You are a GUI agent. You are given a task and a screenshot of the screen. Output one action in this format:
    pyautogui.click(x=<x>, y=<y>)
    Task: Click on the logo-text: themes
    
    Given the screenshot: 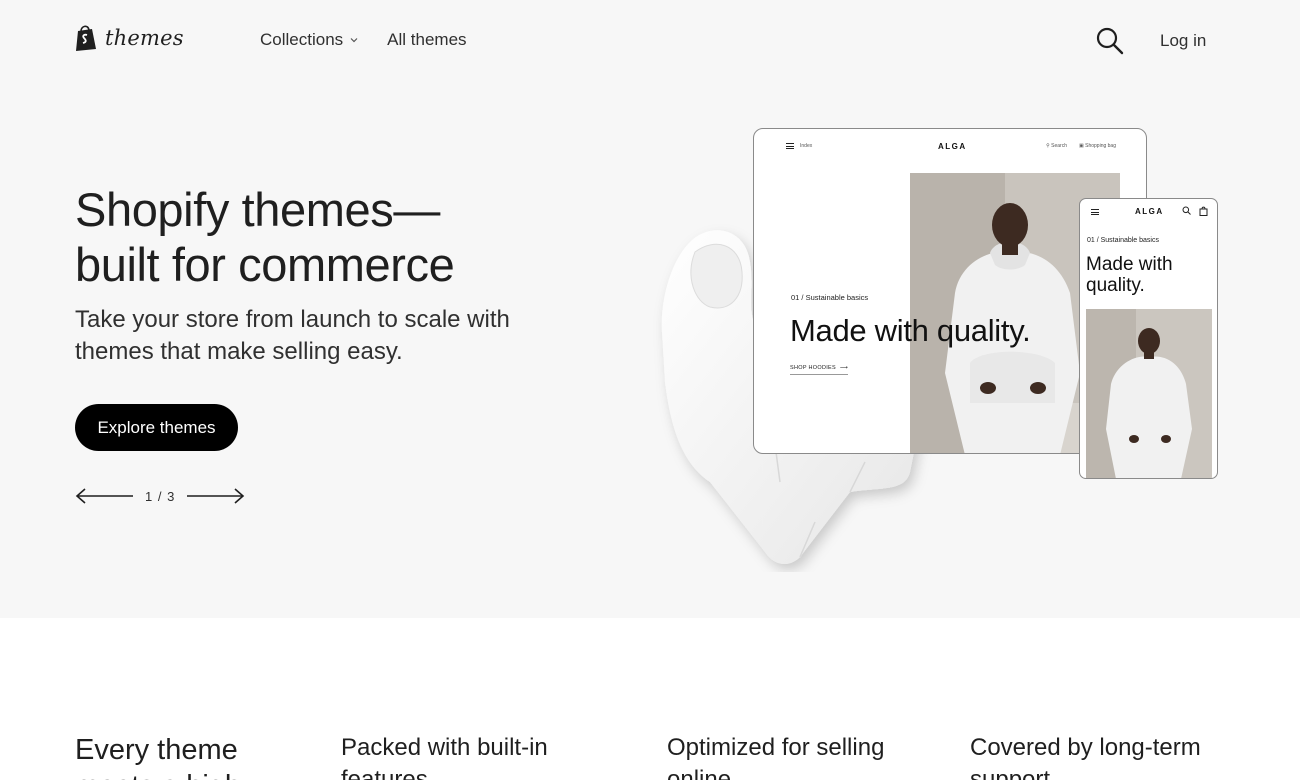 What is the action you would take?
    pyautogui.click(x=144, y=37)
    